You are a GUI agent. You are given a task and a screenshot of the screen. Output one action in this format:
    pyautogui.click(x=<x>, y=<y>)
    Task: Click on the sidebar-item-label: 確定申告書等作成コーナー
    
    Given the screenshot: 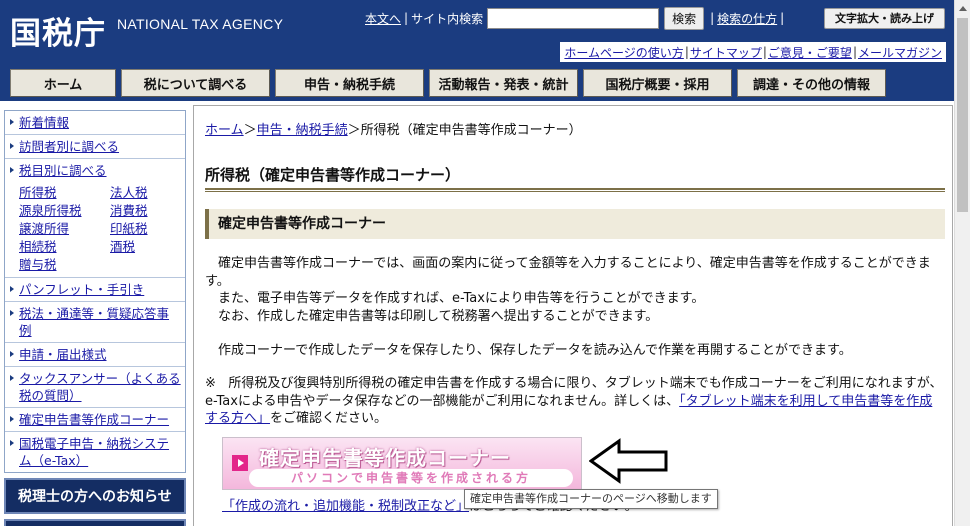 What is the action you would take?
    pyautogui.click(x=94, y=419)
    